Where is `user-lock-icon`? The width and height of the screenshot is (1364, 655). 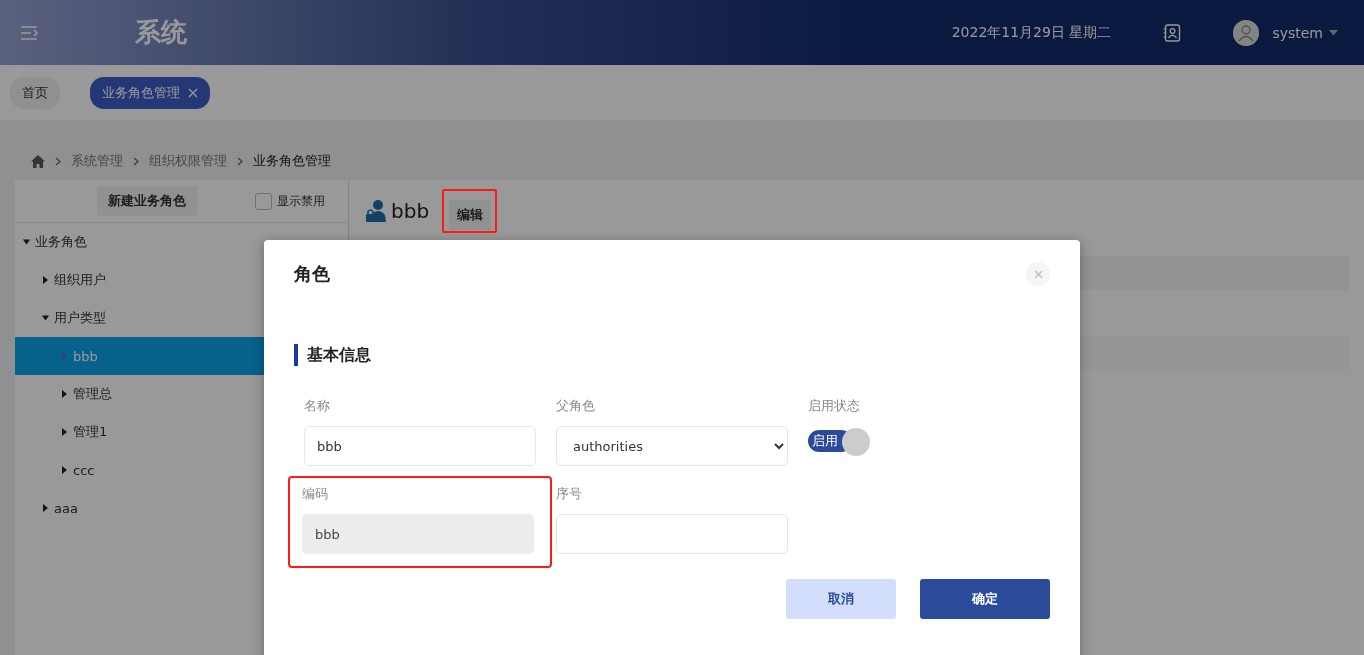 user-lock-icon is located at coordinates (376, 211).